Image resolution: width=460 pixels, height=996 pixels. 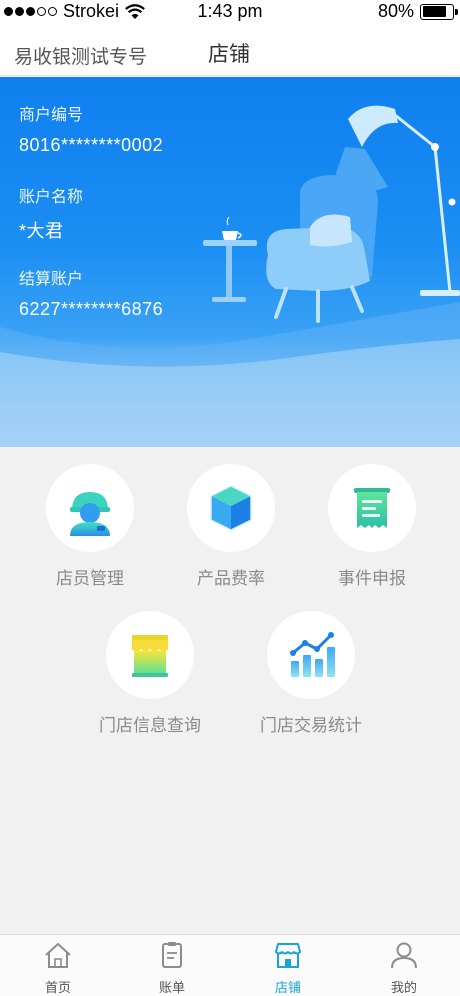 I want to click on settlement-account-value: 6227********6876, so click(x=91, y=309).